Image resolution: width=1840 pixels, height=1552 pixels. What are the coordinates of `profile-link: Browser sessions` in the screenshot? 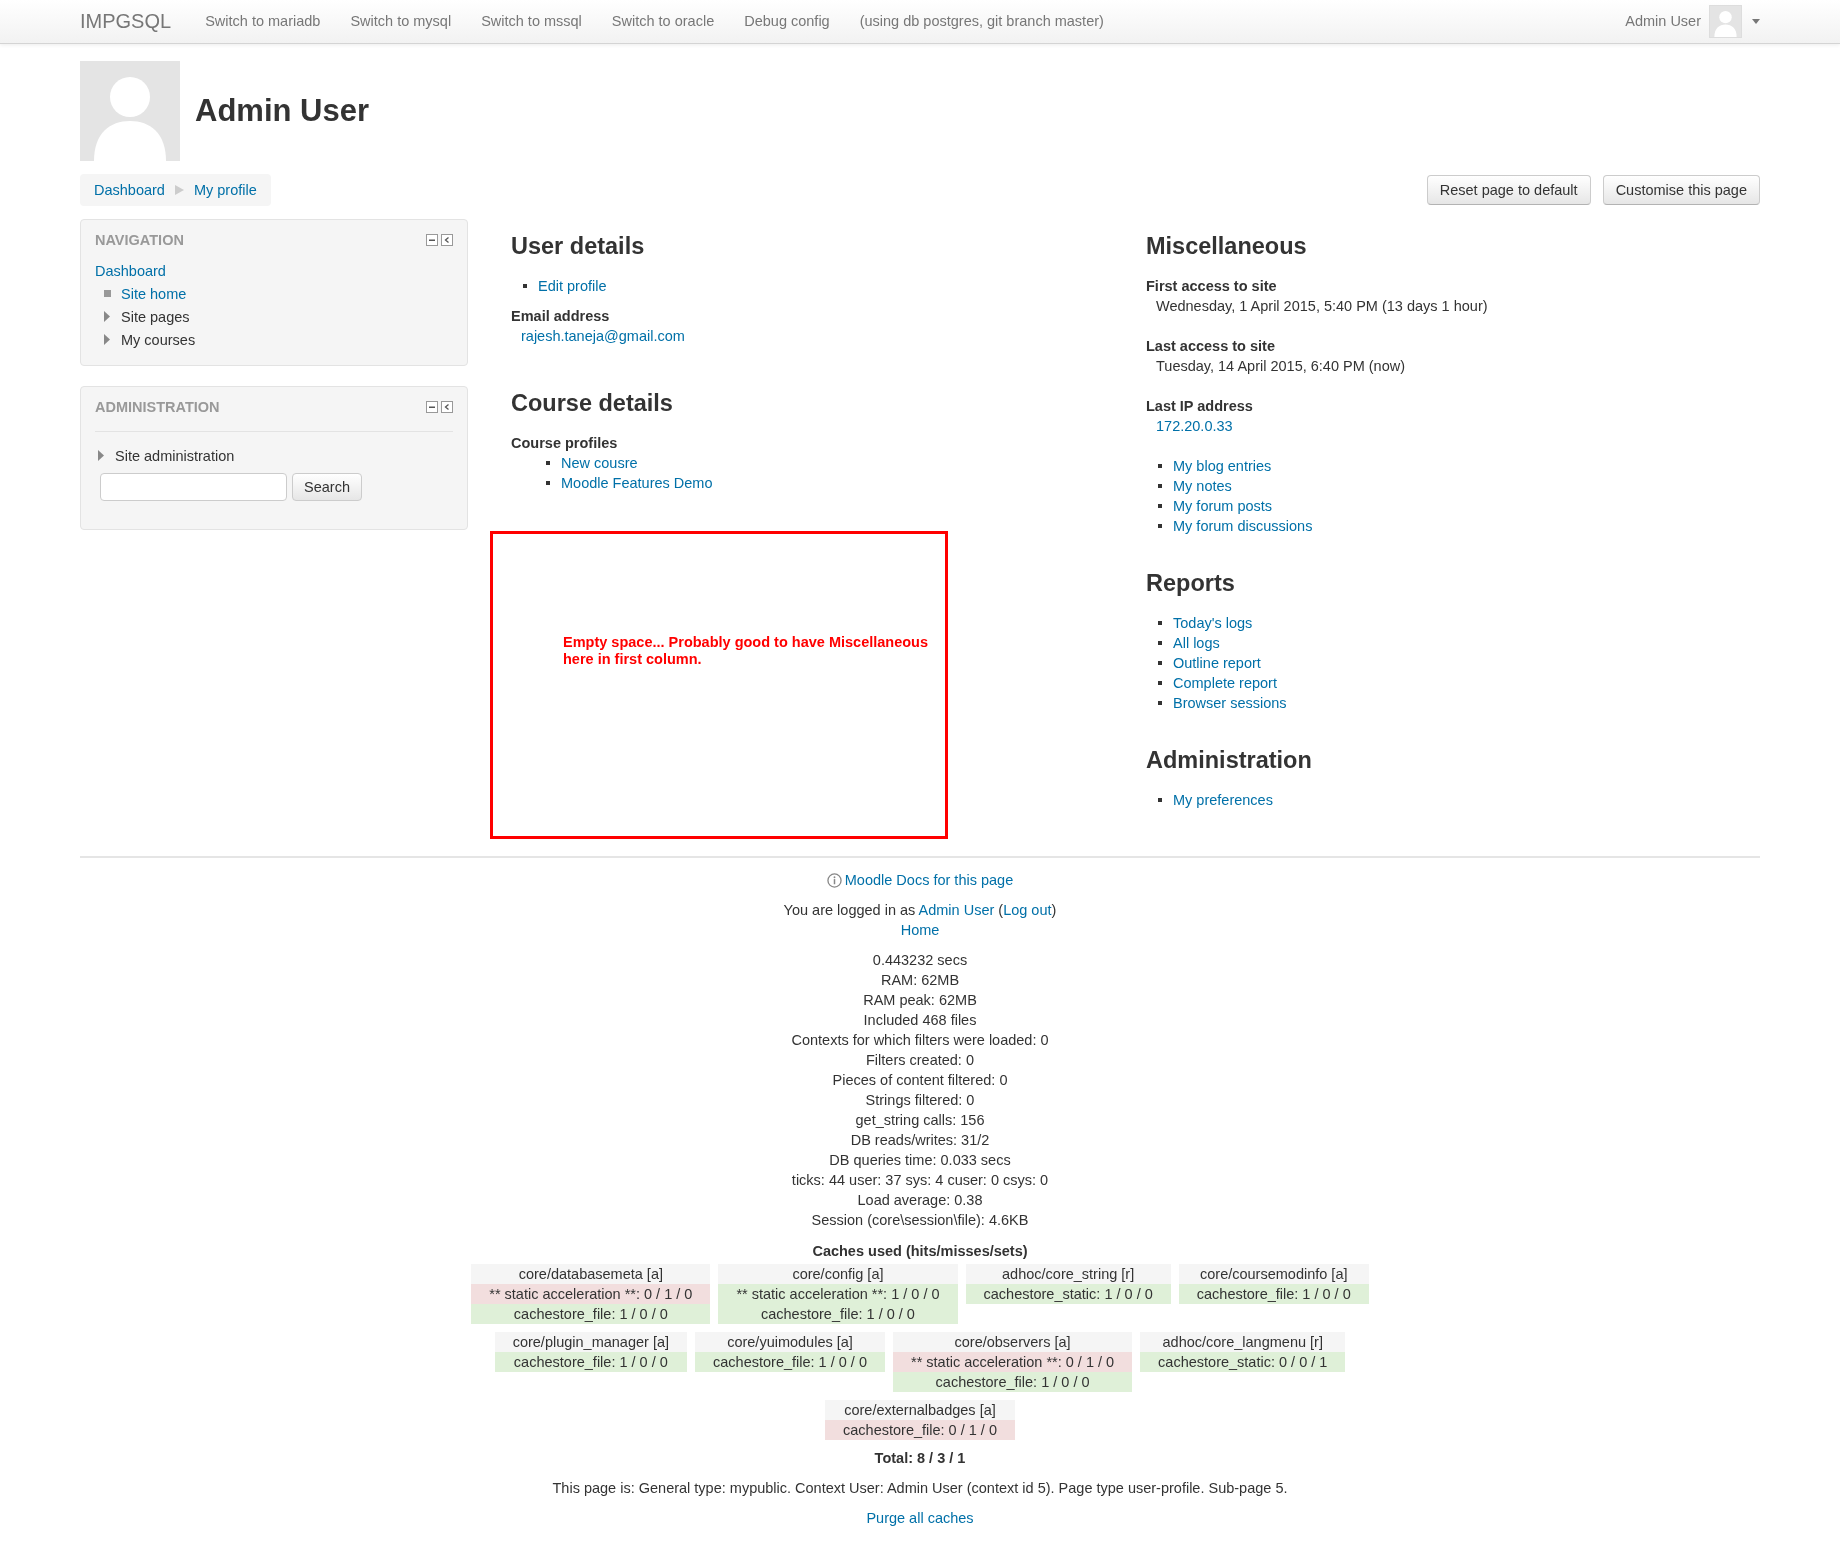 It's located at (1230, 703).